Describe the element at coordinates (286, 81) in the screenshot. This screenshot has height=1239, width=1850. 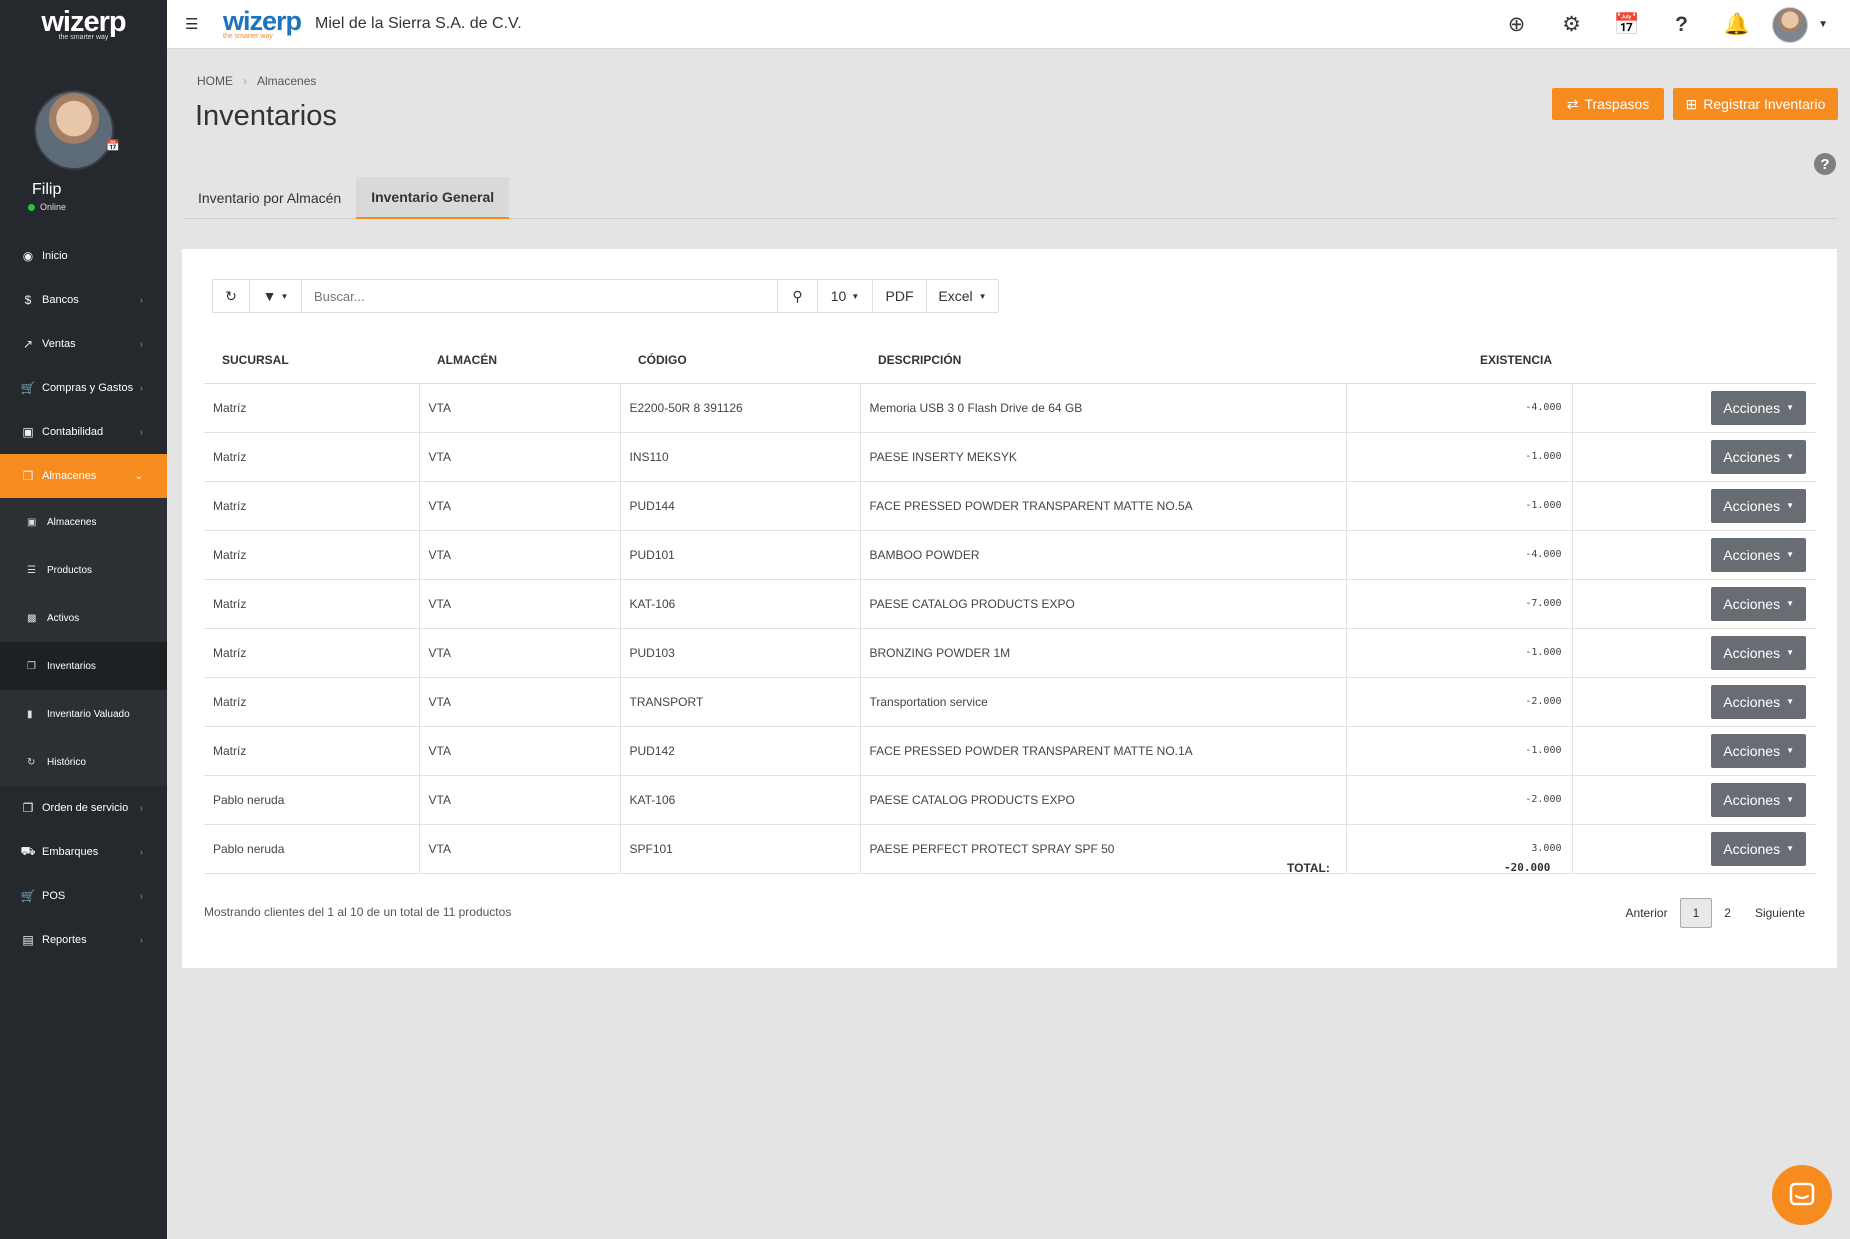
I see `breadcrumb-current: Almacenes` at that location.